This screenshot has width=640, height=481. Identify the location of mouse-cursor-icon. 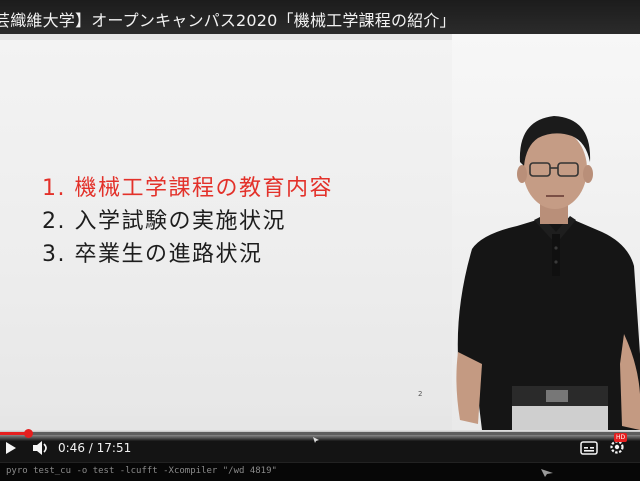
(547, 473).